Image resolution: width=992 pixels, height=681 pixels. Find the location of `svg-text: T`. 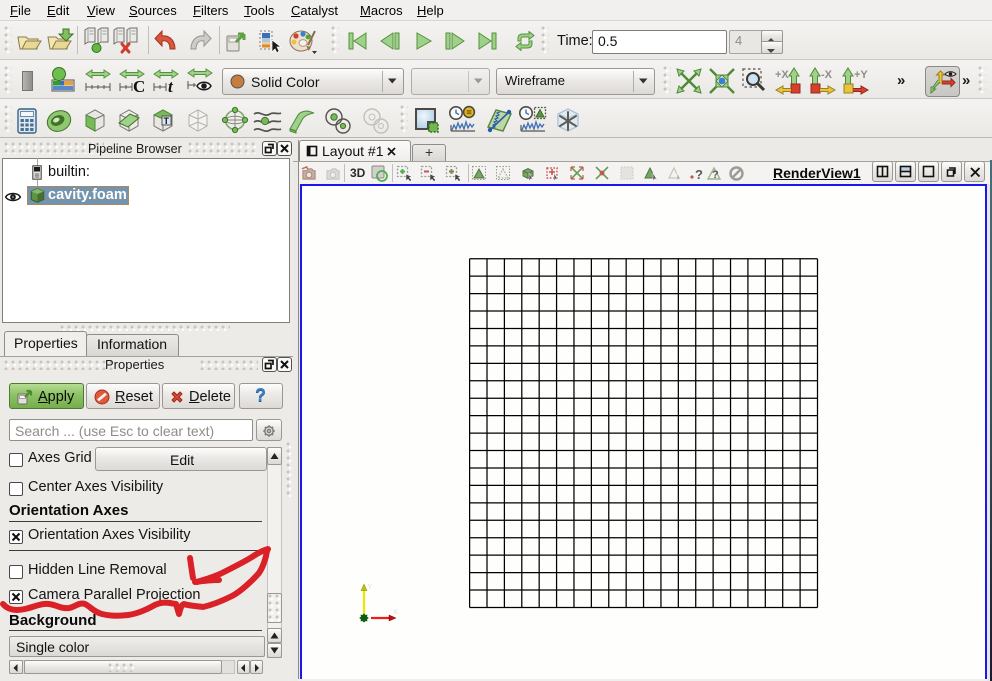

svg-text: T is located at coordinates (167, 121).